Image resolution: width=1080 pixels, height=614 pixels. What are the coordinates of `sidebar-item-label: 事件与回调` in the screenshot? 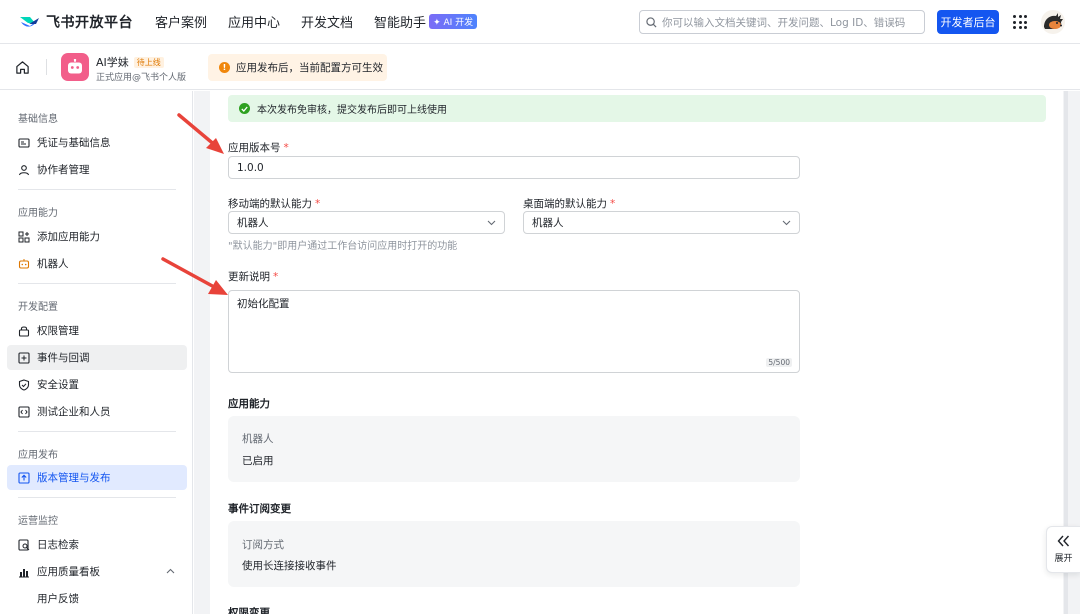 It's located at (63, 358).